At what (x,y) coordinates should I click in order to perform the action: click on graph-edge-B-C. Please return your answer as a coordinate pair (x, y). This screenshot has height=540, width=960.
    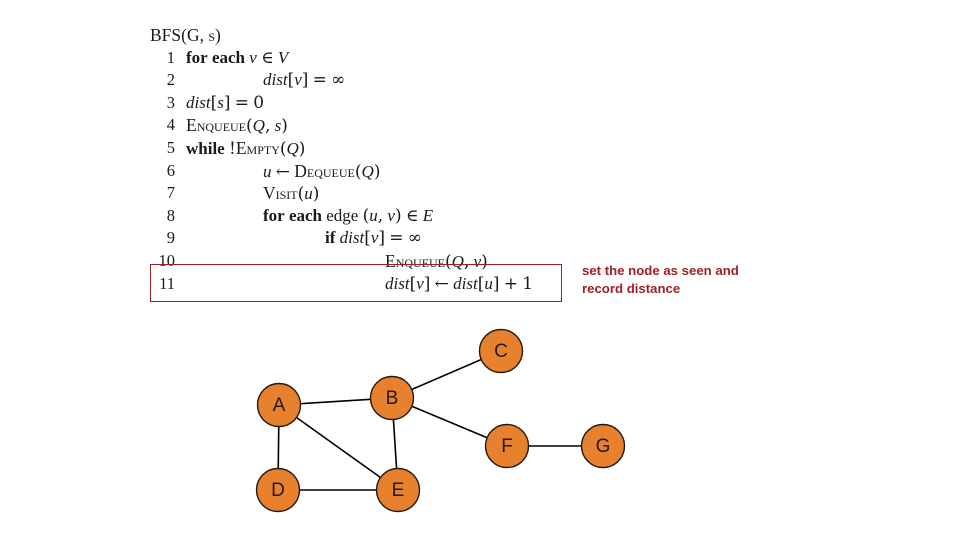
    Looking at the image, I should click on (446, 374).